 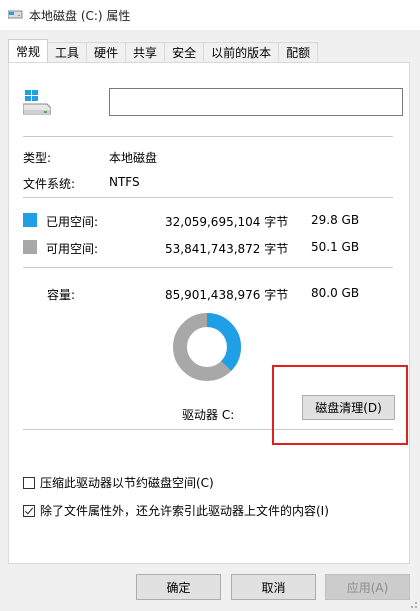 What do you see at coordinates (298, 52) in the screenshot?
I see `tab-quota: 配额` at bounding box center [298, 52].